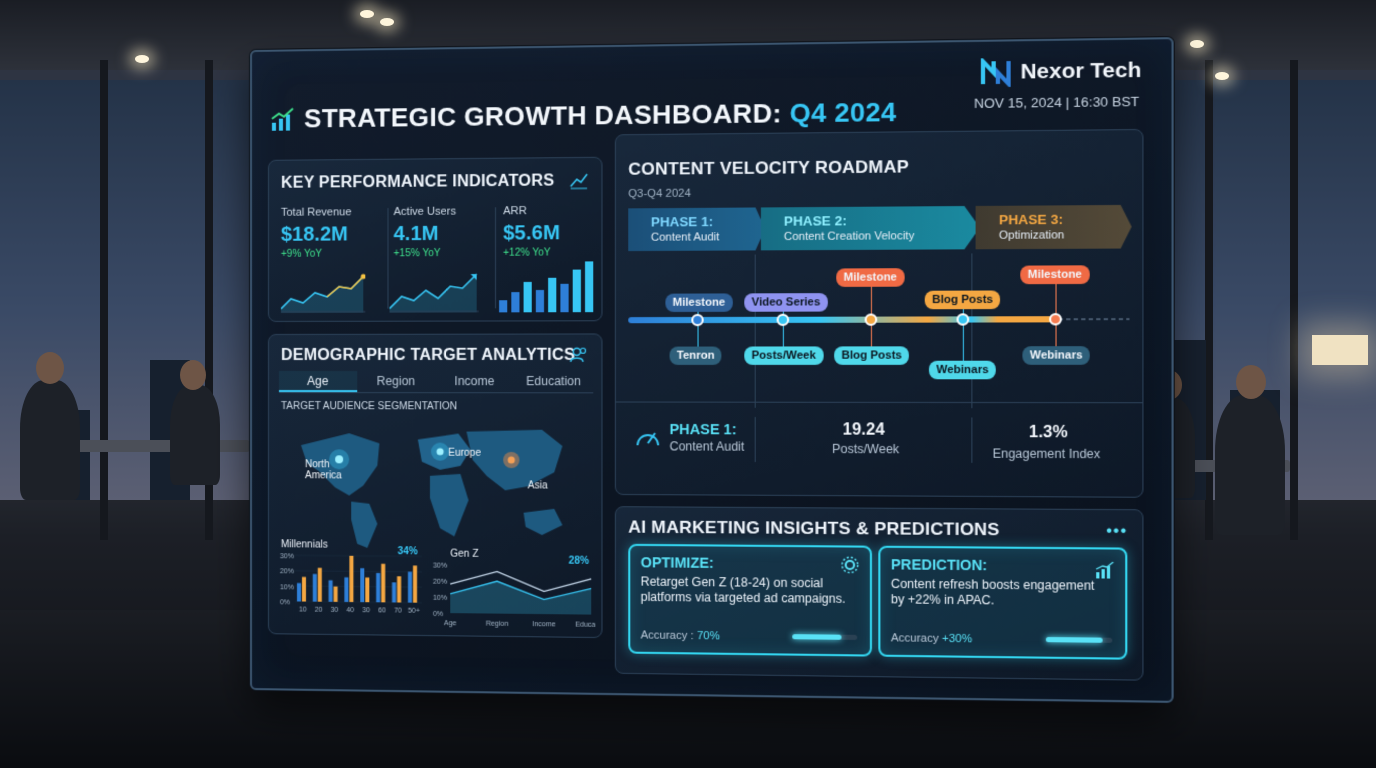 This screenshot has width=1376, height=768. Describe the element at coordinates (866, 449) in the screenshot. I see `stat-posts-label: Posts/Week` at that location.